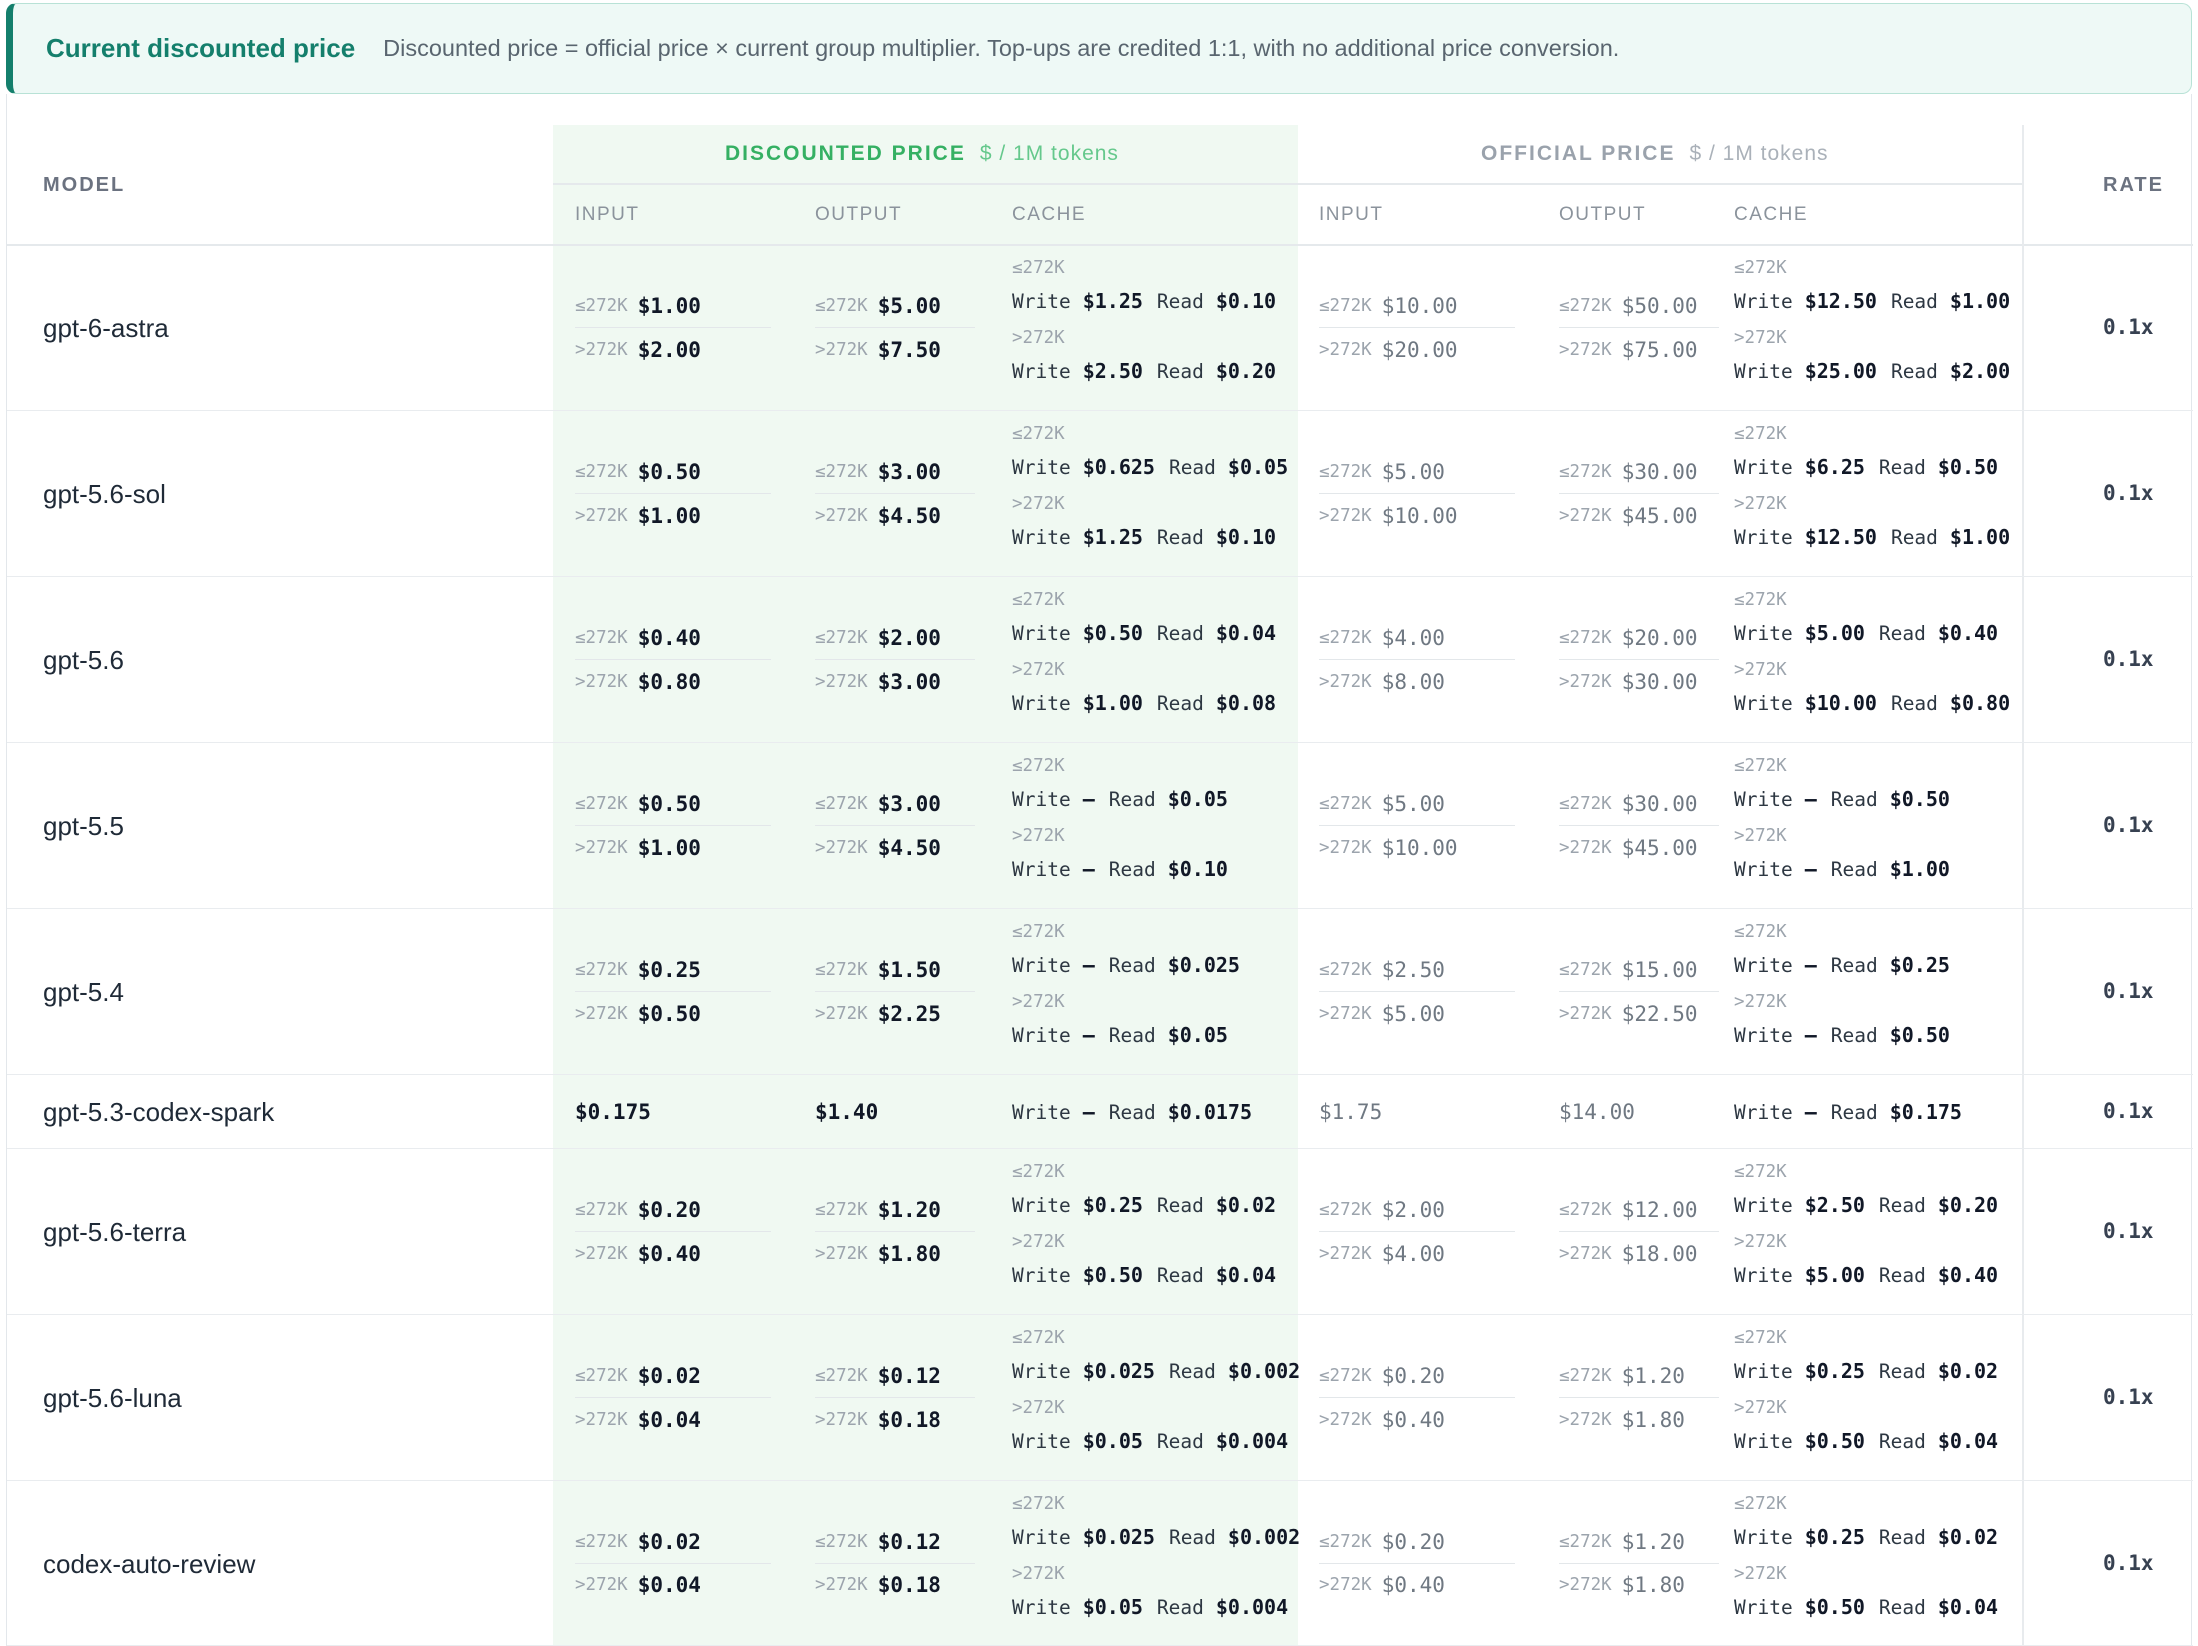 Image resolution: width=2198 pixels, height=1646 pixels. I want to click on price-tier-line: >272K $0.40, so click(673, 1253).